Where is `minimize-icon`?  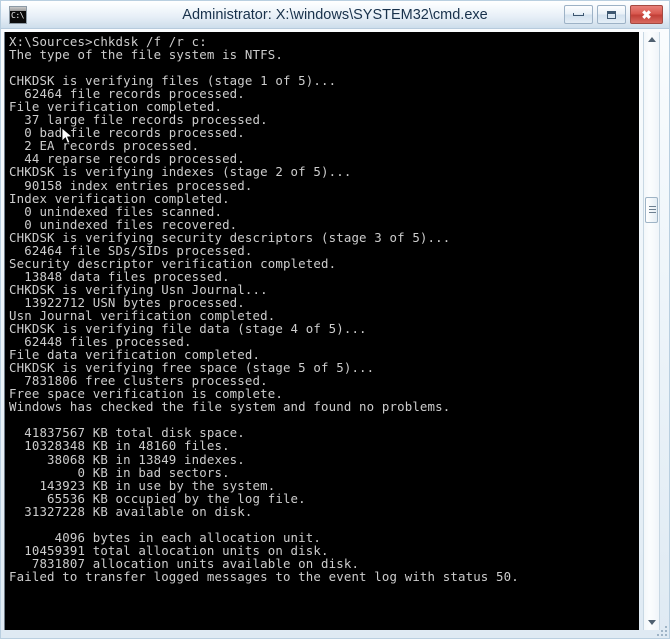 minimize-icon is located at coordinates (578, 14).